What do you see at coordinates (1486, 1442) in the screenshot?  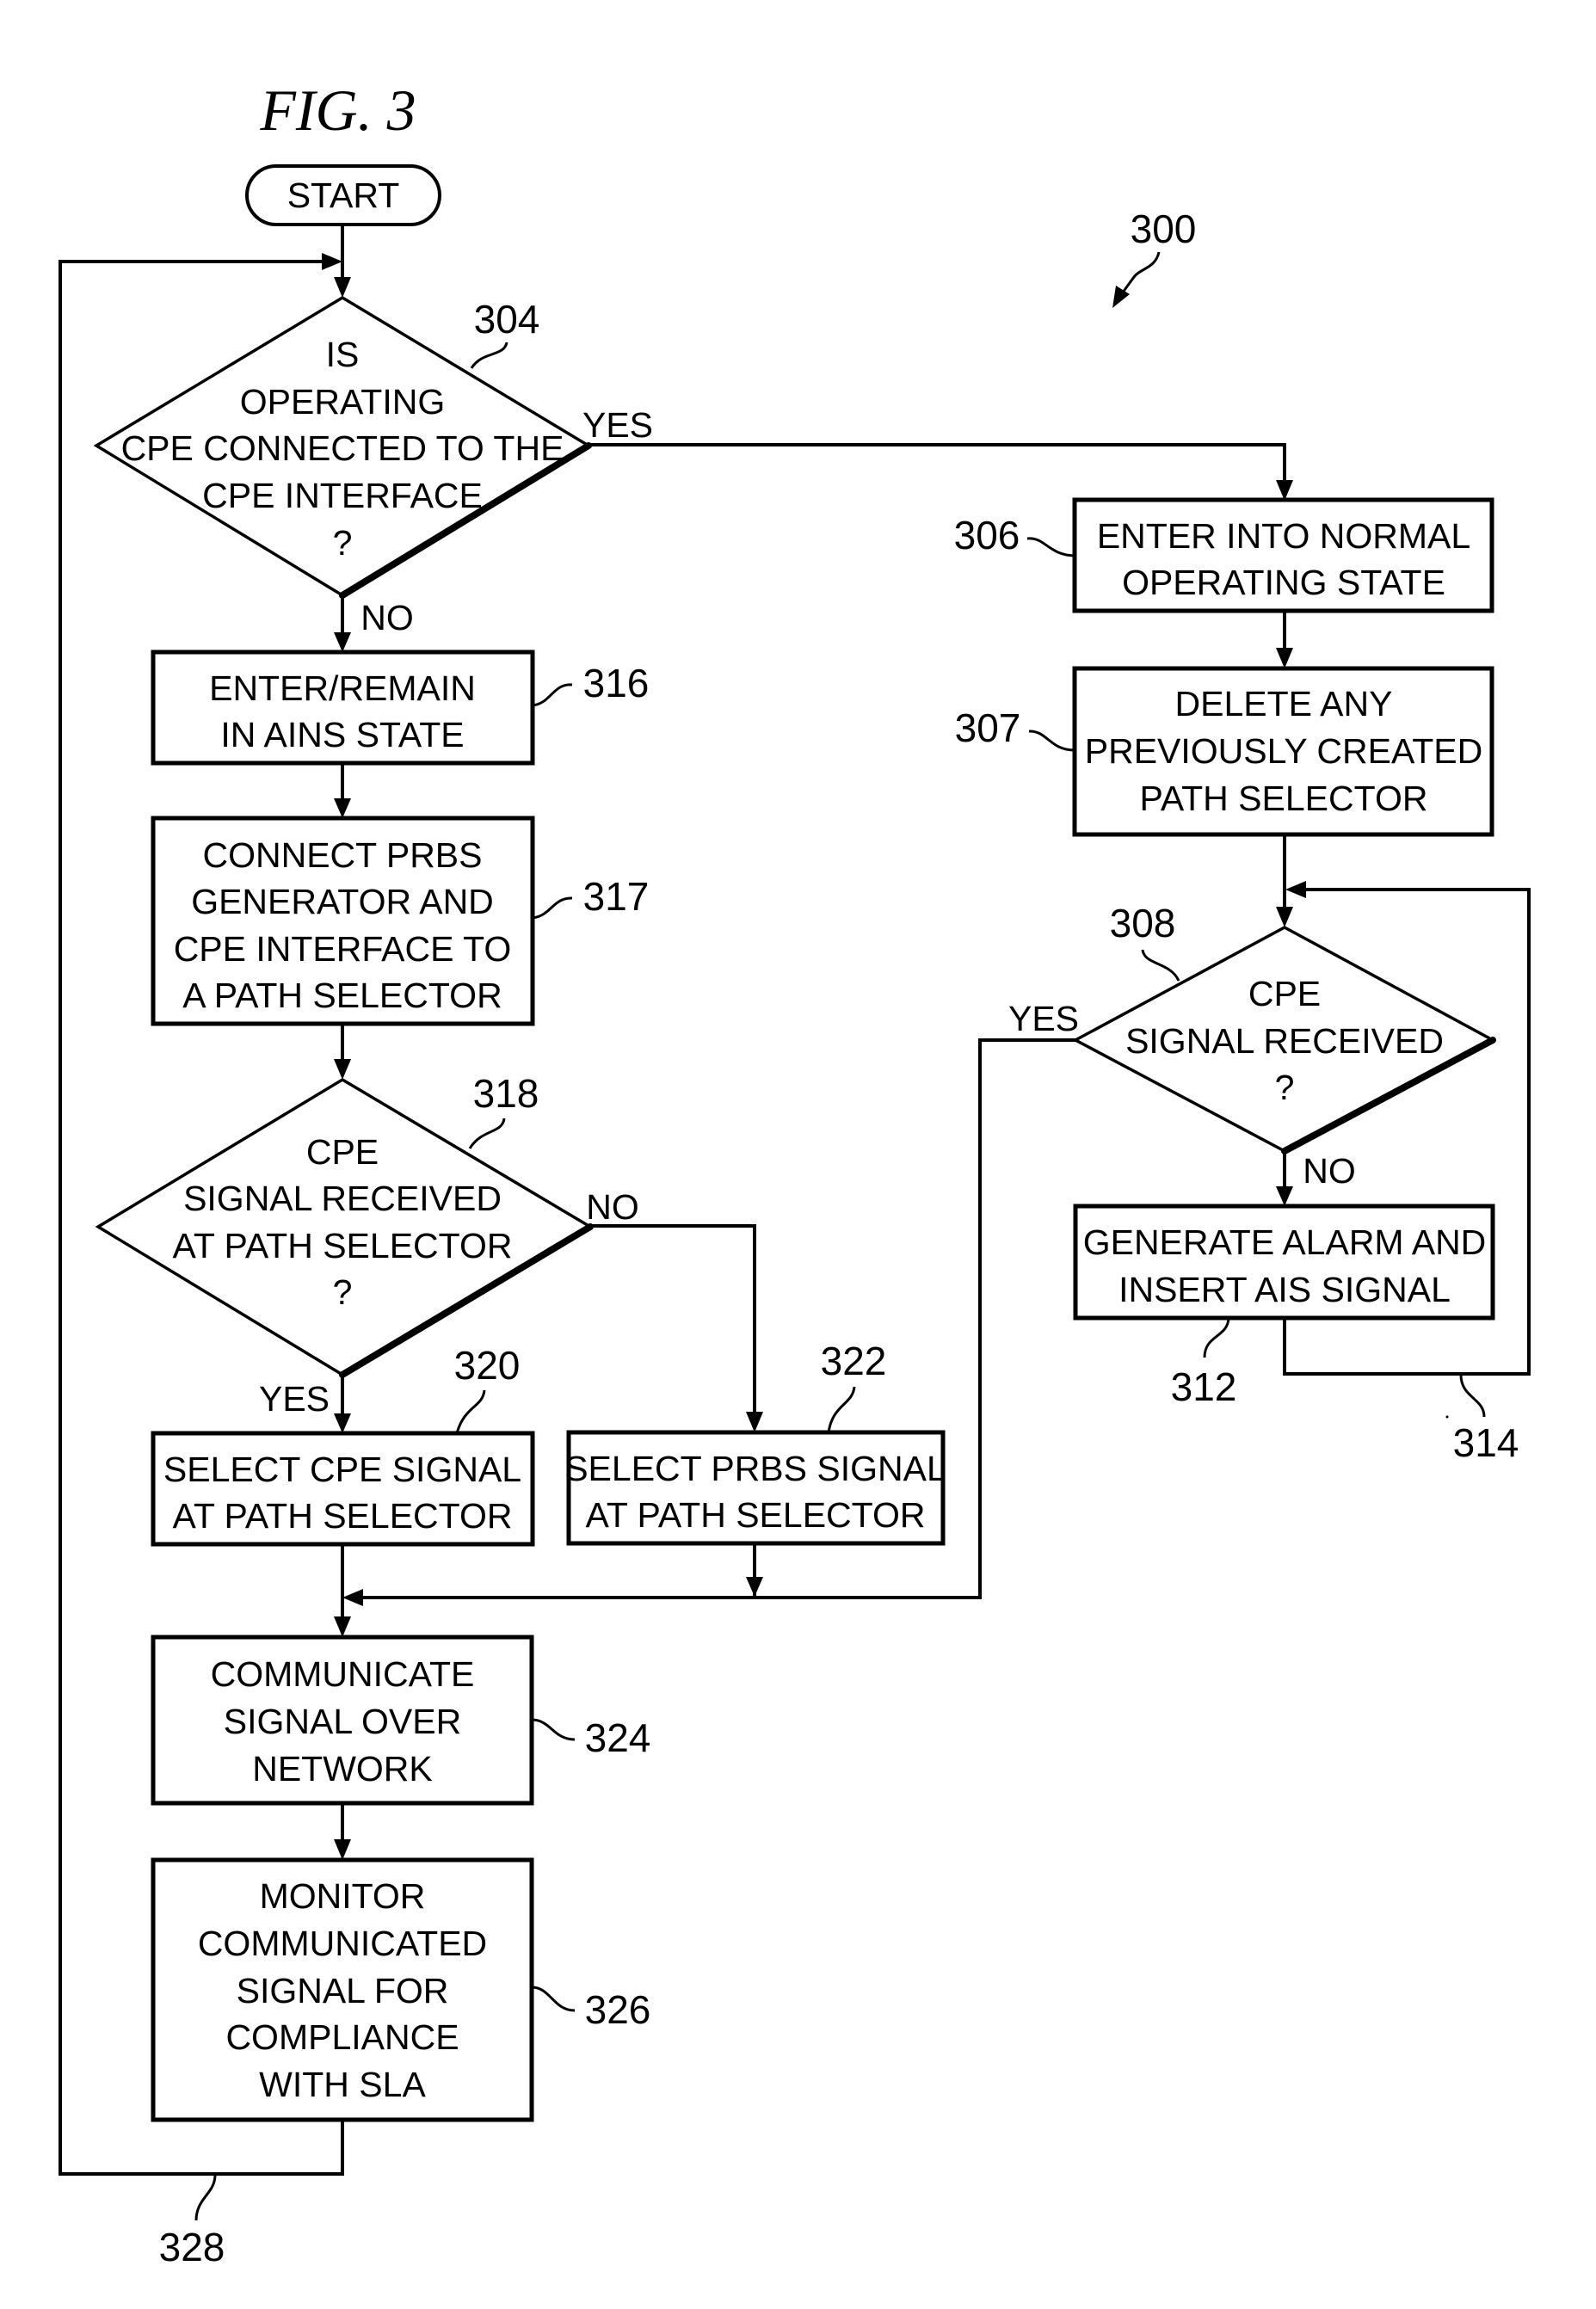 I see `ref-314: 314` at bounding box center [1486, 1442].